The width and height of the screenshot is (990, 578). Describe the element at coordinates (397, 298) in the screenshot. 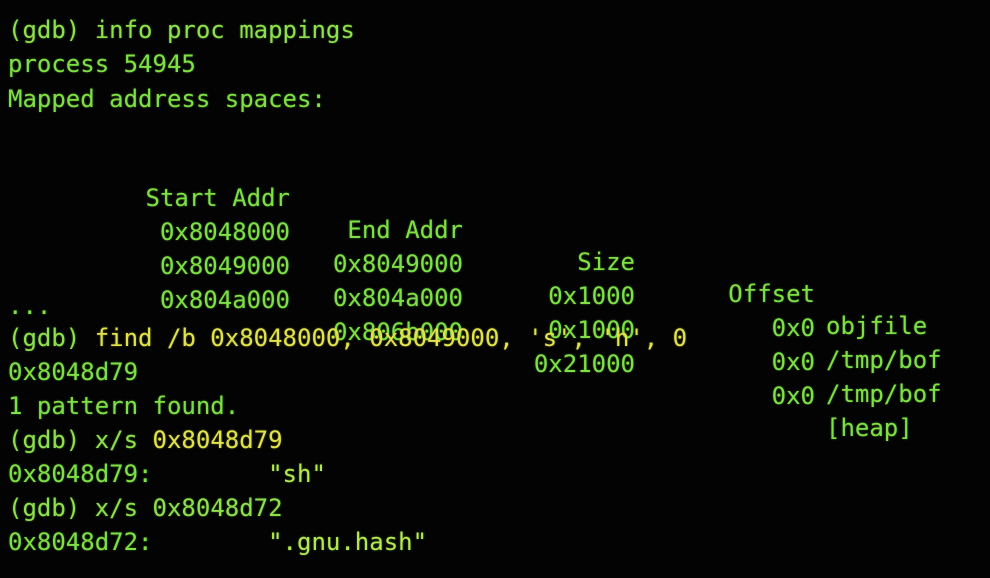

I see `row-end-addr: 0x804a000` at that location.